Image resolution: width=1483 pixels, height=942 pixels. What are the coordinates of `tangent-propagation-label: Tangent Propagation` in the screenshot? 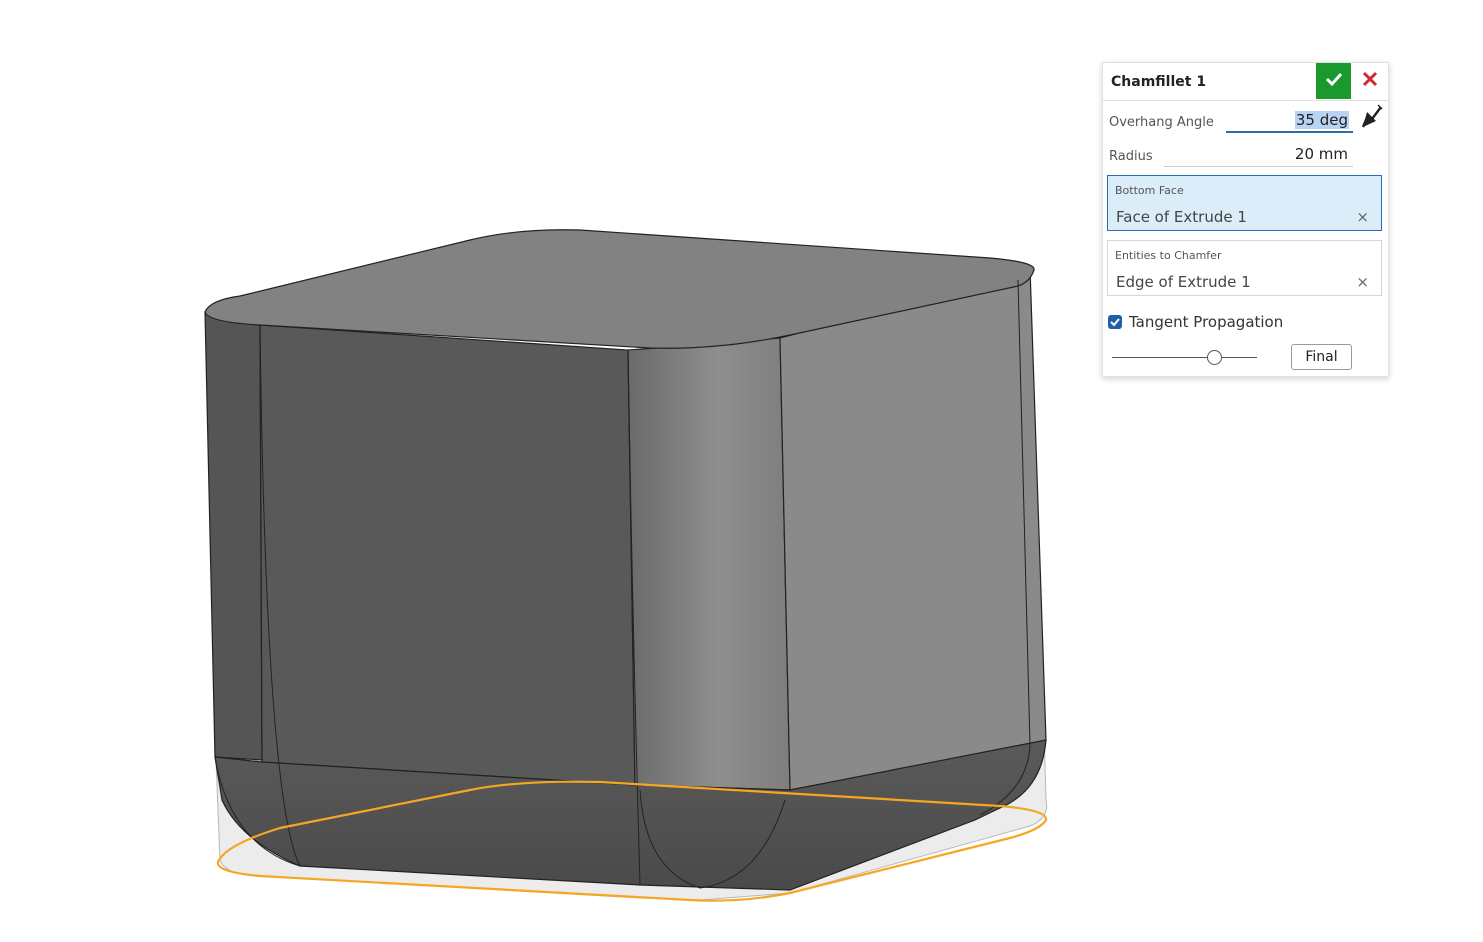 It's located at (1206, 322).